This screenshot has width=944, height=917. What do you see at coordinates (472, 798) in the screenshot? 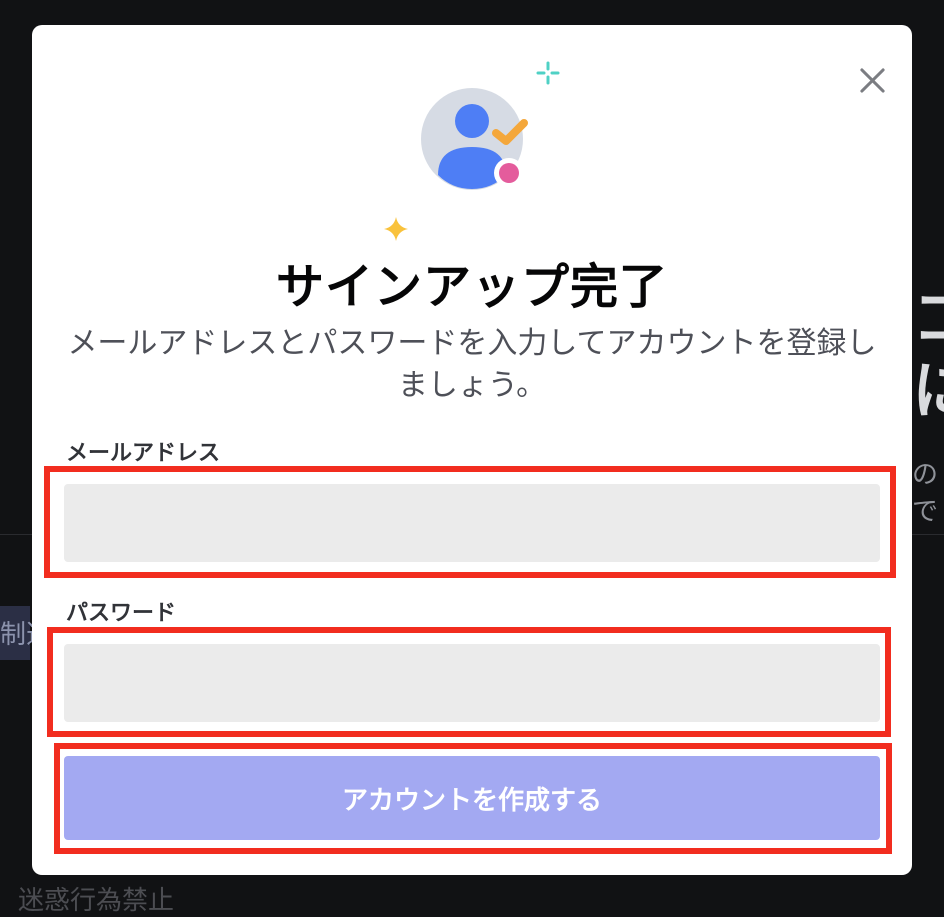
I see `create-account-button: アカウントを作成する` at bounding box center [472, 798].